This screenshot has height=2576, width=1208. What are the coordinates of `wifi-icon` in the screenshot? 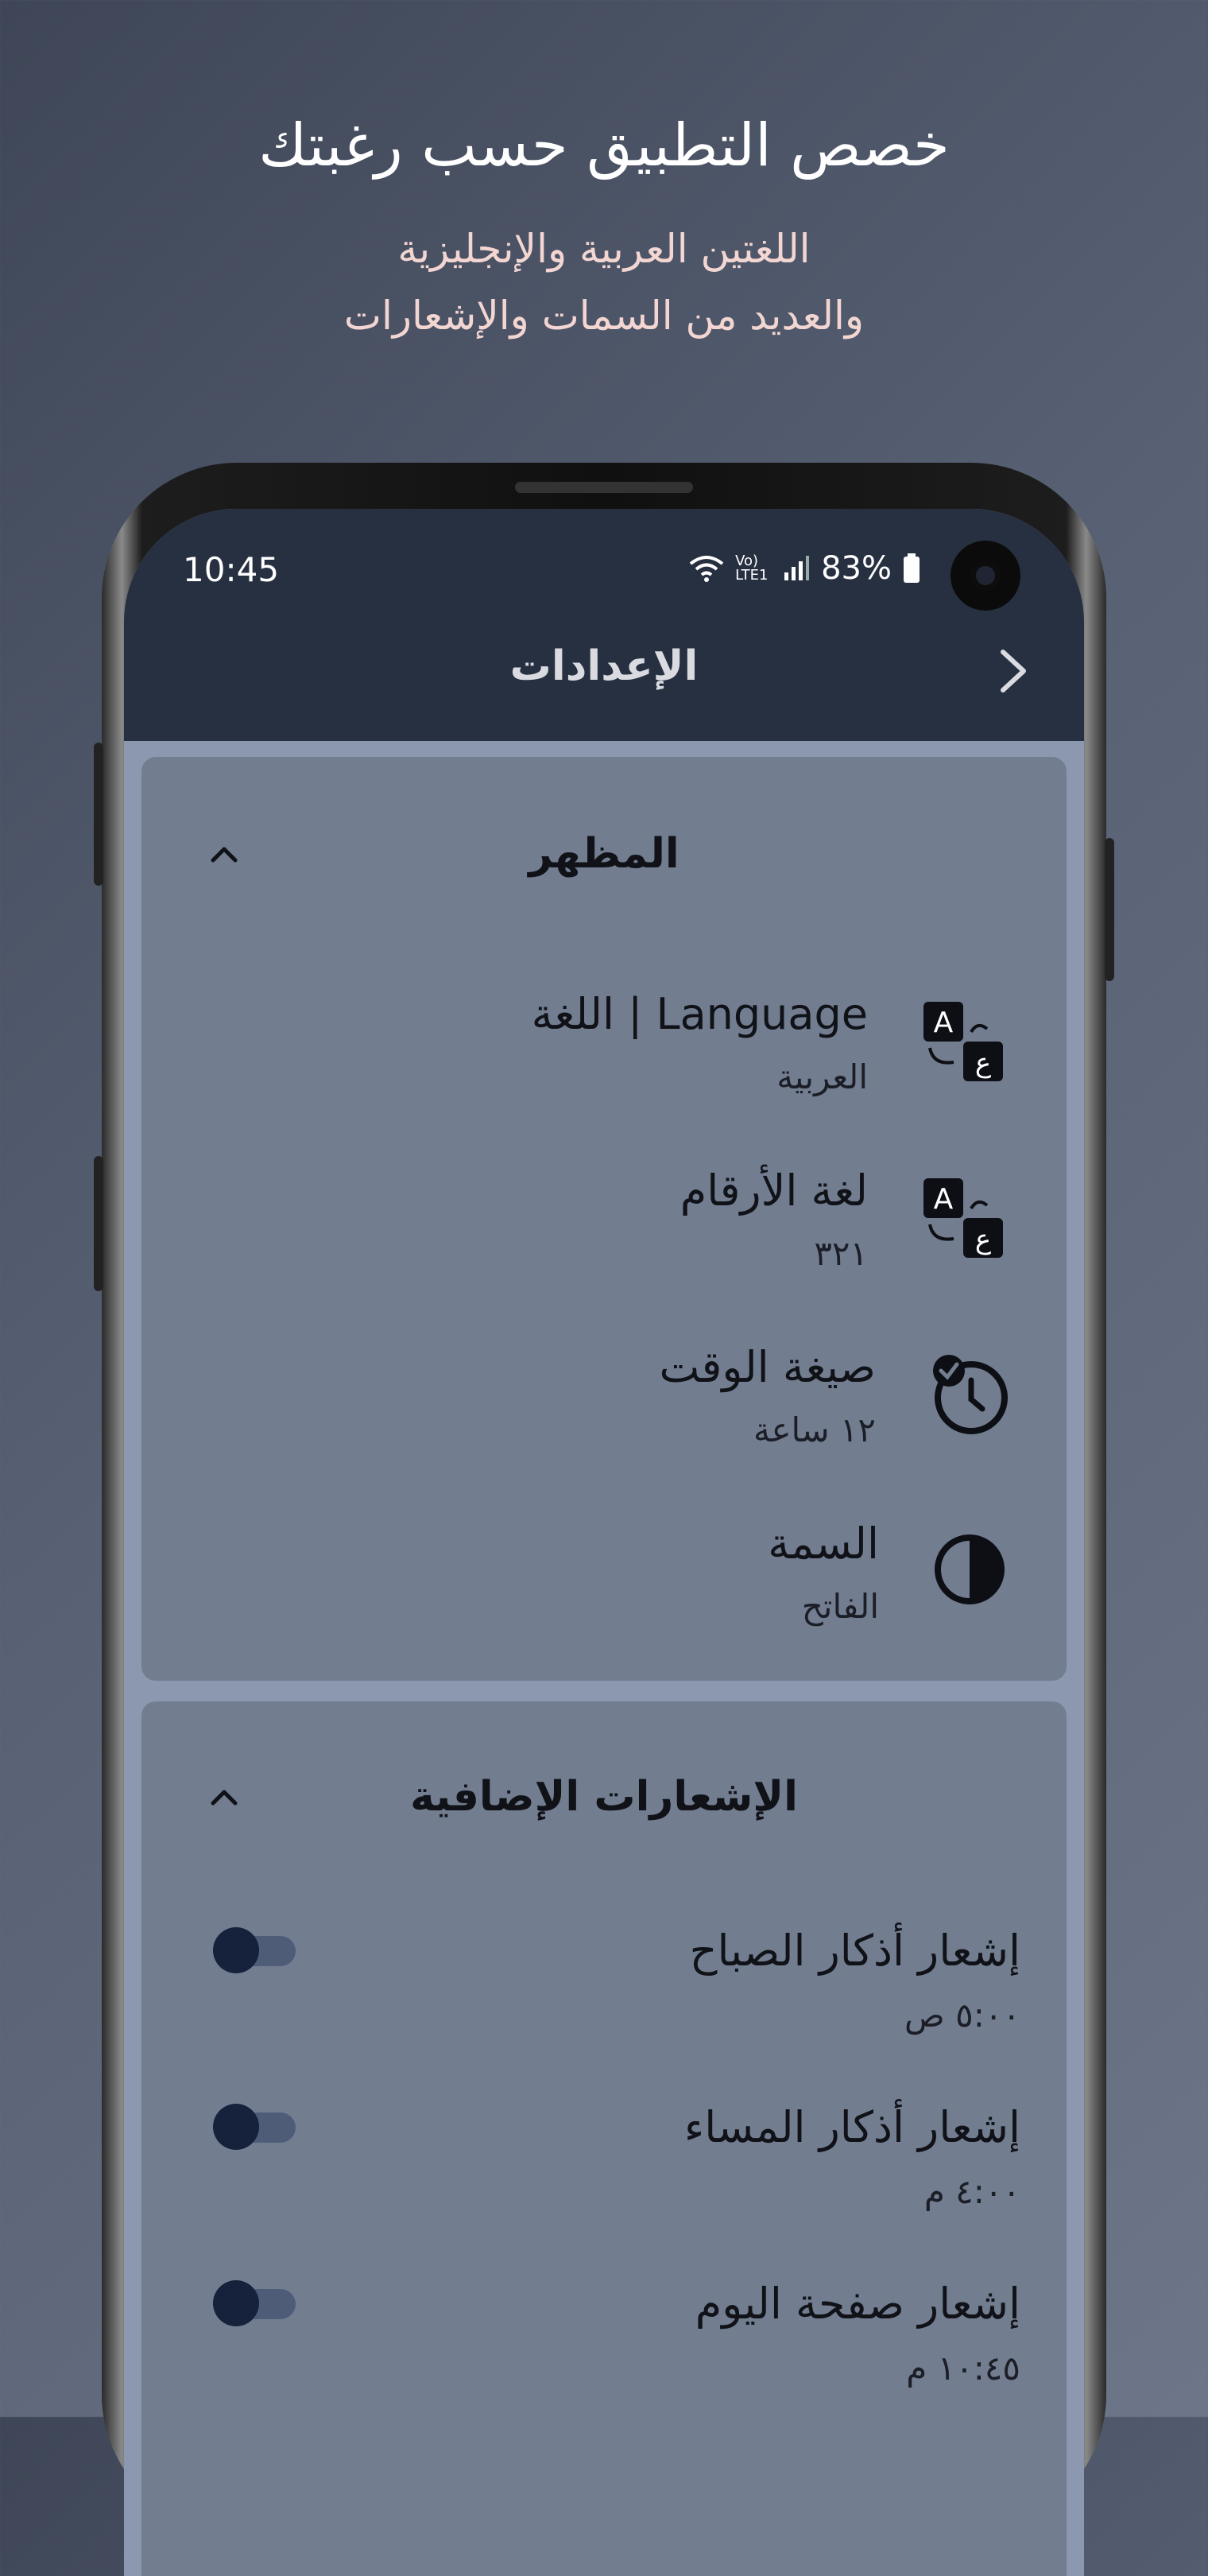 It's located at (706, 569).